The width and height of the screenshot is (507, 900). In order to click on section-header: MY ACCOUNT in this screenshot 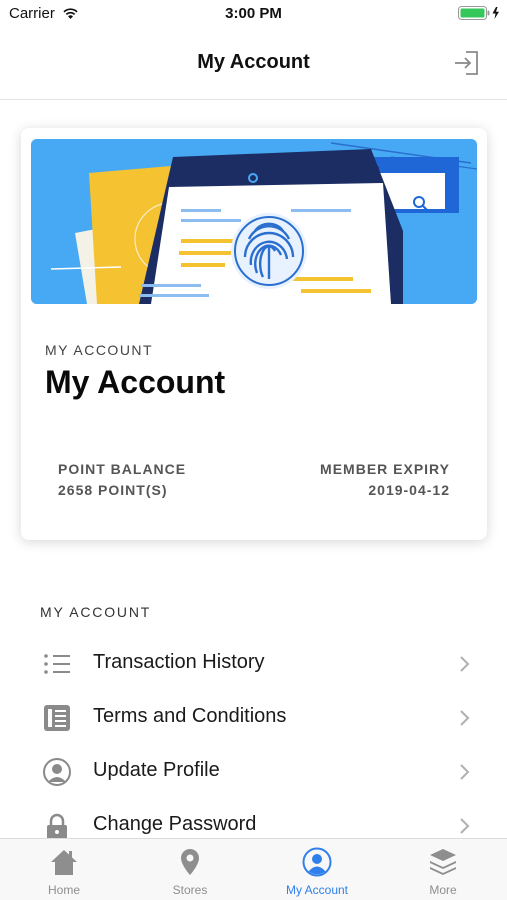, I will do `click(96, 612)`.